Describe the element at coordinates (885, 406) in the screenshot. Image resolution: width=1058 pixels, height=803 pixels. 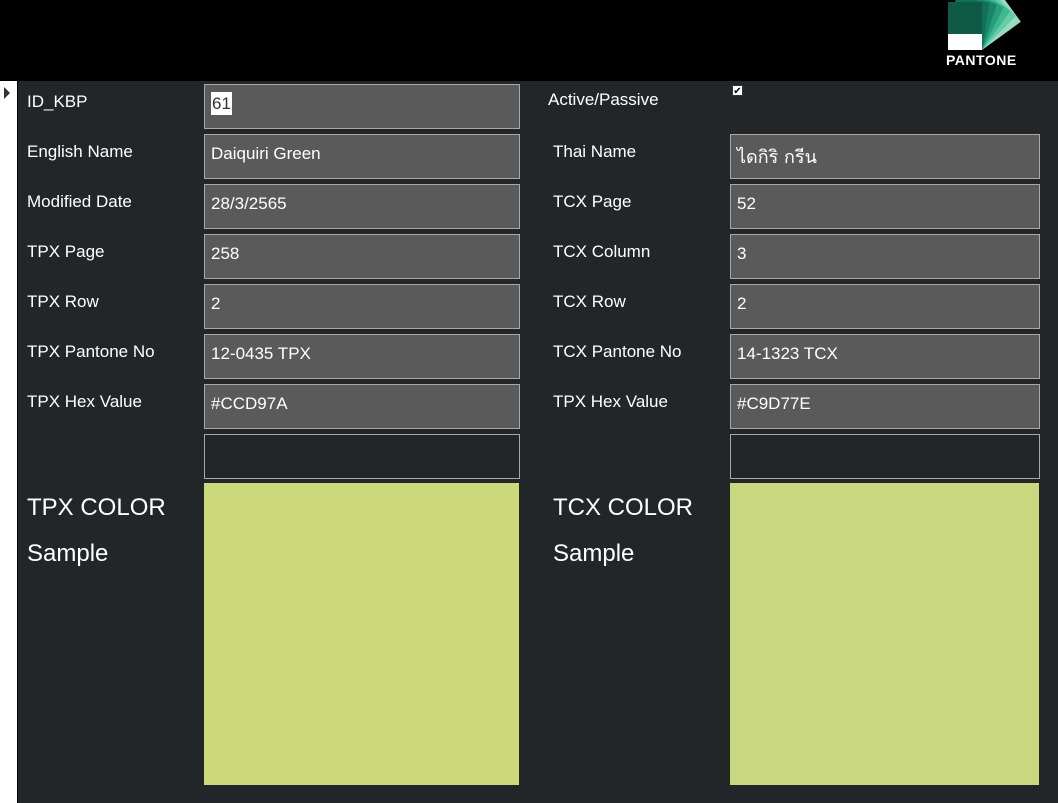
I see `tcx-hex-value-field: #C9D77E` at that location.